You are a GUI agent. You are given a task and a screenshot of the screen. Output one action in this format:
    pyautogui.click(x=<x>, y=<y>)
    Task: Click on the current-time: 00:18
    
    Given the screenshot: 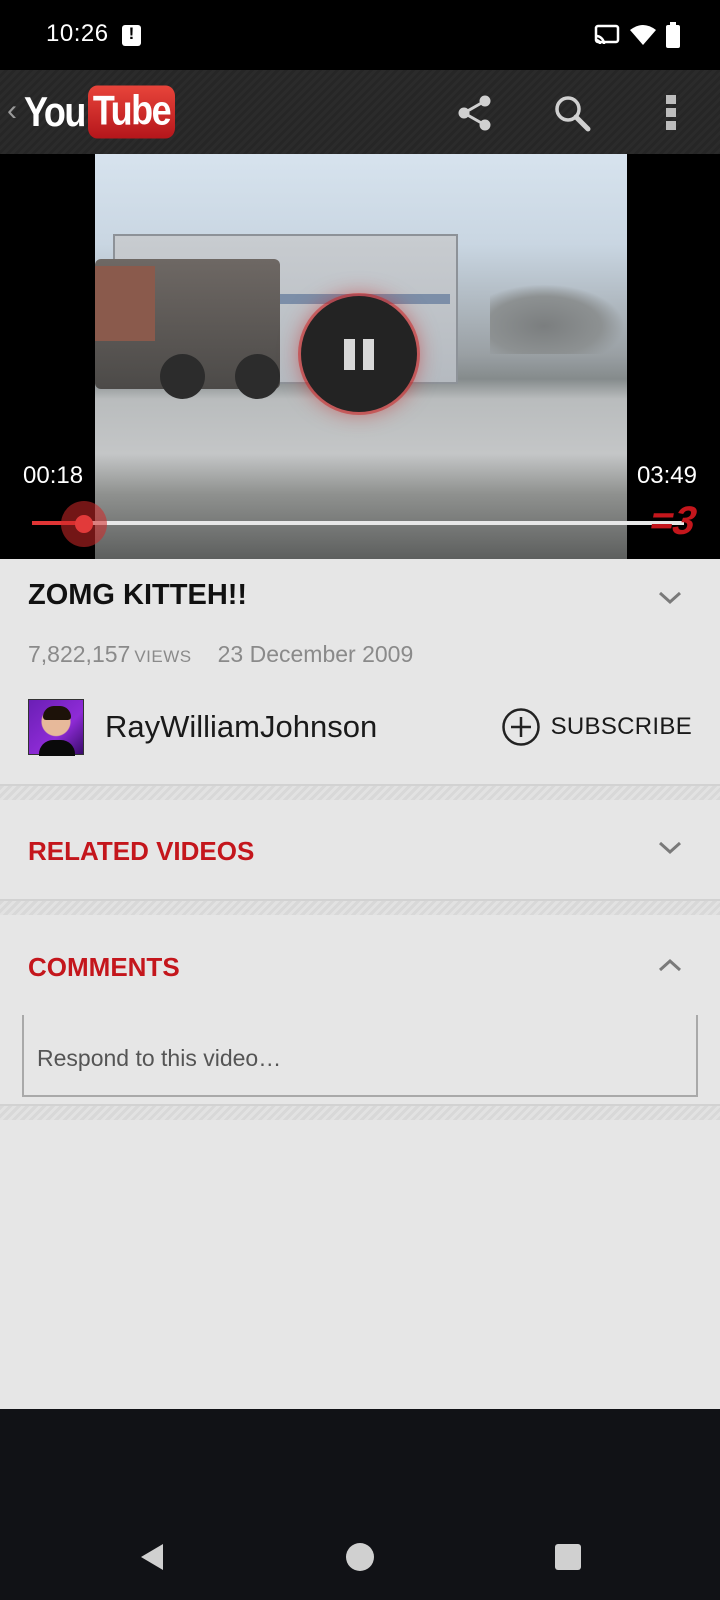 What is the action you would take?
    pyautogui.click(x=53, y=475)
    